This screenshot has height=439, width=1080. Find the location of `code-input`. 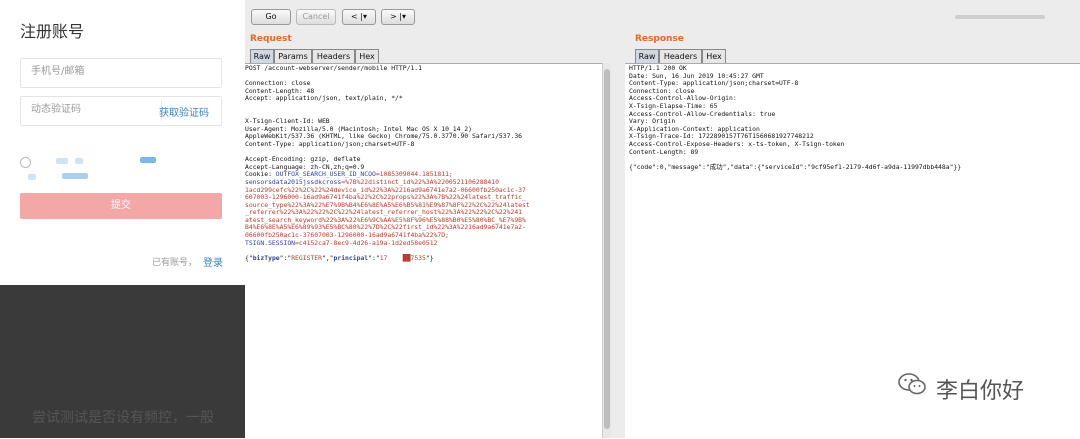

code-input is located at coordinates (91, 109).